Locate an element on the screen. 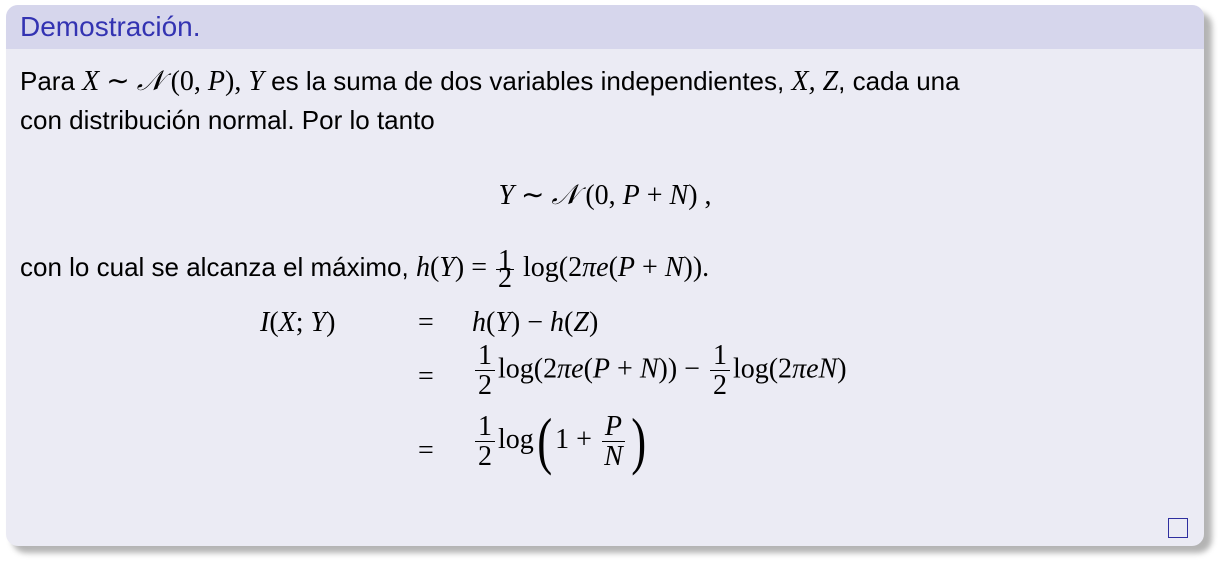 The width and height of the screenshot is (1218, 565). qed-square-icon is located at coordinates (1178, 528).